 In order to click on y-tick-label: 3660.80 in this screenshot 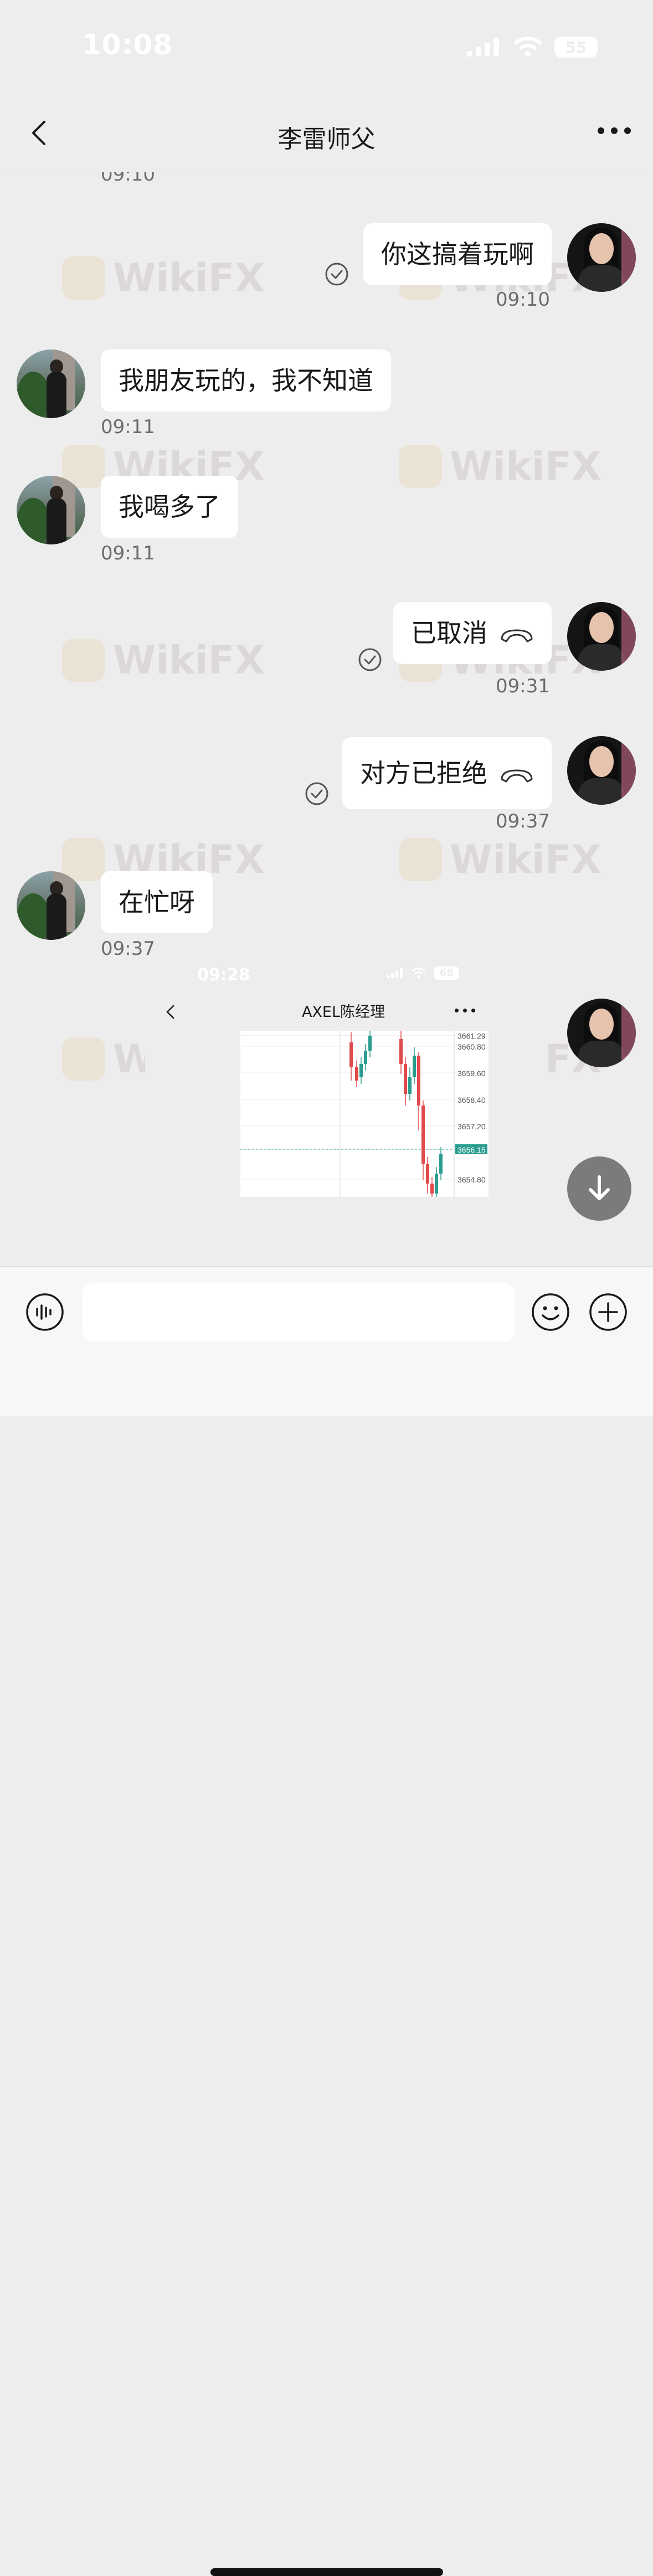, I will do `click(471, 1046)`.